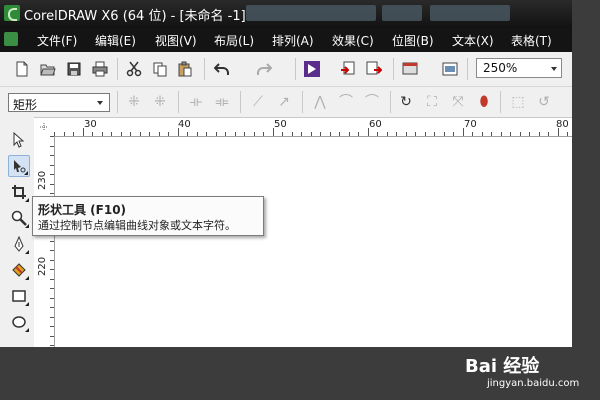 The width and height of the screenshot is (600, 400). I want to click on zoom-level-select: 250%, so click(519, 68).